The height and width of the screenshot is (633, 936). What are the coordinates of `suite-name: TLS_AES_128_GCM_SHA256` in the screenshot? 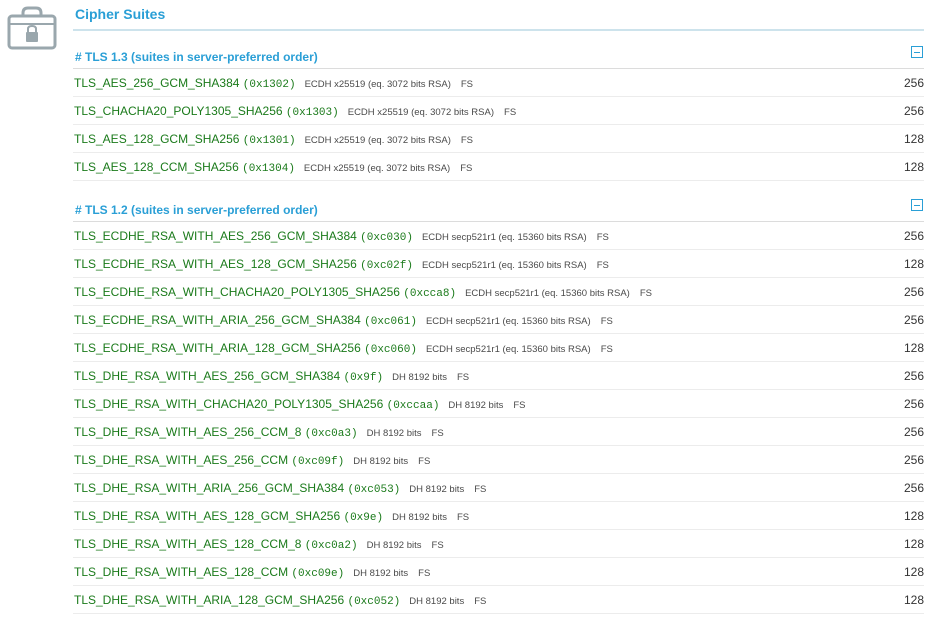 It's located at (157, 139).